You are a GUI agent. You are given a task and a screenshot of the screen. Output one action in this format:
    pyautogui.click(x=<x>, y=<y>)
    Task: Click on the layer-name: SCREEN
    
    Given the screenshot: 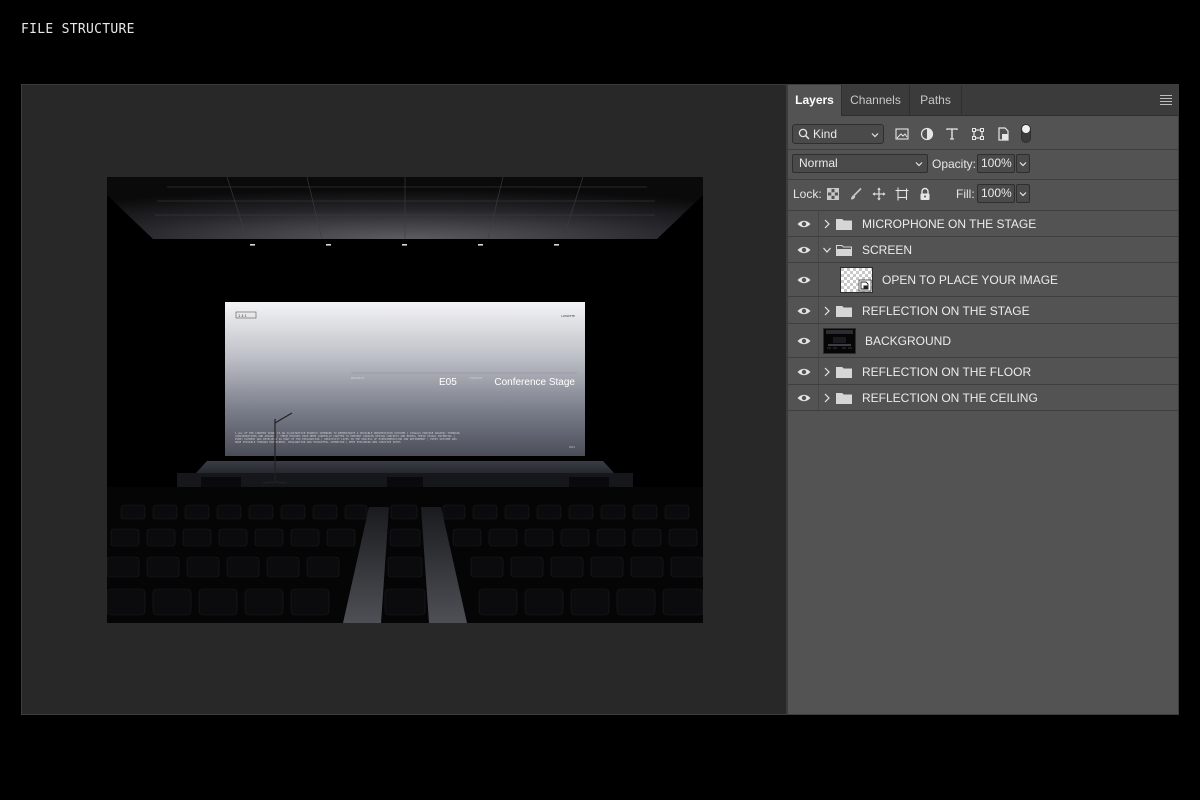 What is the action you would take?
    pyautogui.click(x=887, y=250)
    